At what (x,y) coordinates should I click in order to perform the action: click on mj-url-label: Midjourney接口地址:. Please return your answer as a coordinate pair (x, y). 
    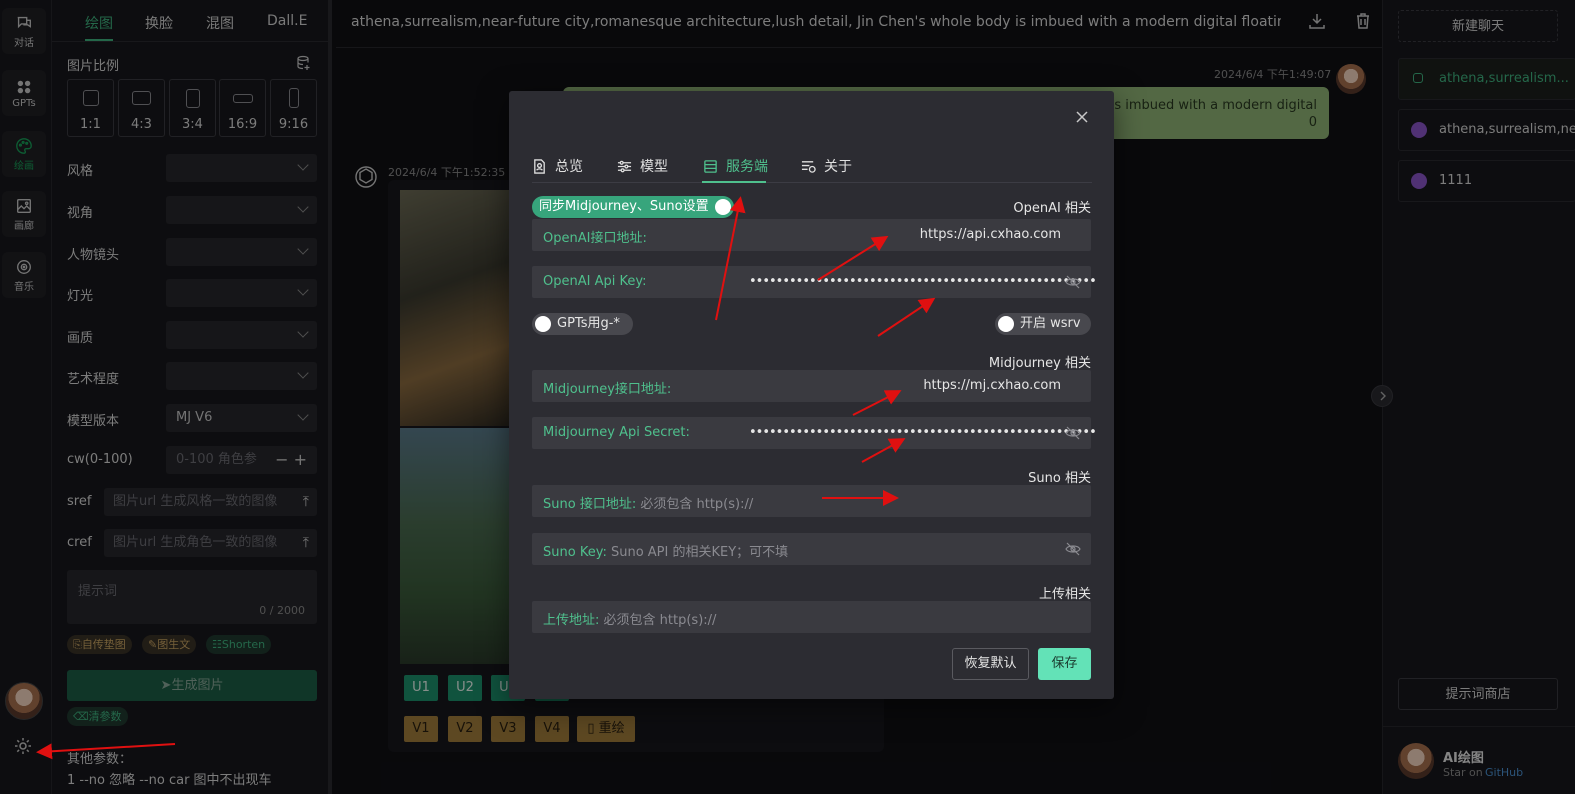
    Looking at the image, I should click on (607, 389).